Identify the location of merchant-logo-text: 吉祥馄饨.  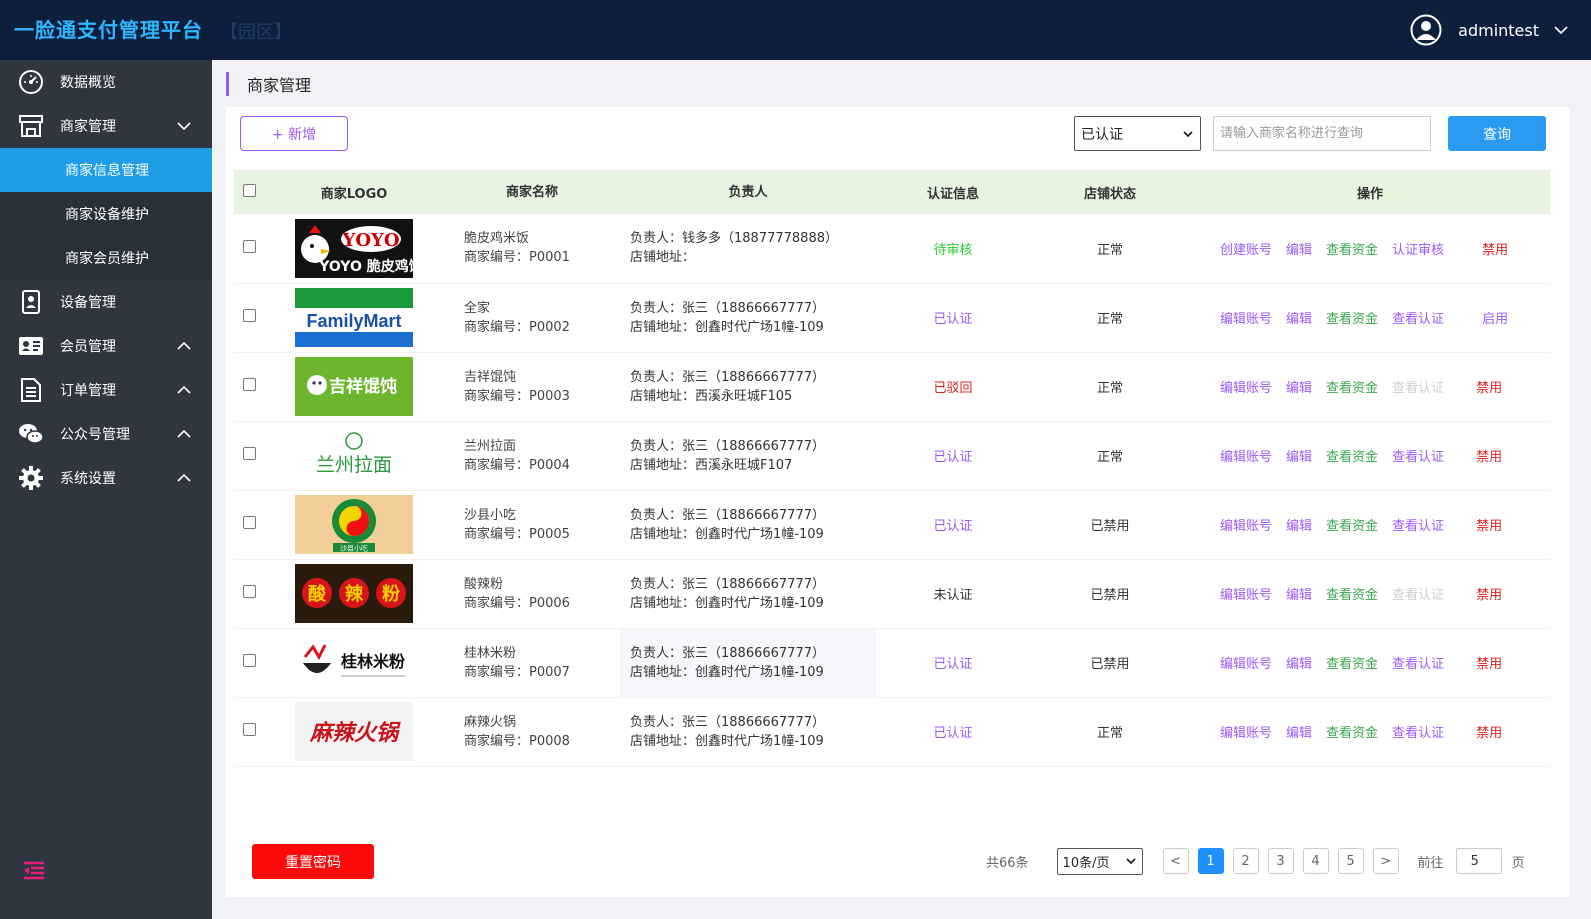
(363, 386).